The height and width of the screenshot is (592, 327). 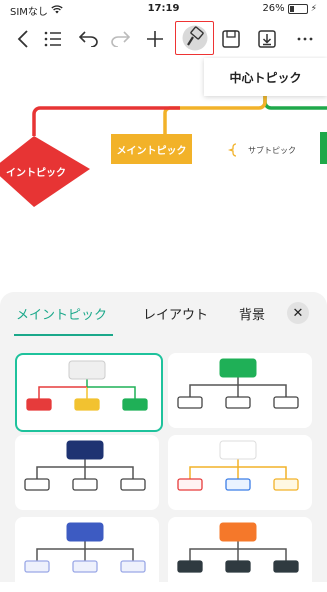 I want to click on outline-icon, so click(x=52, y=39).